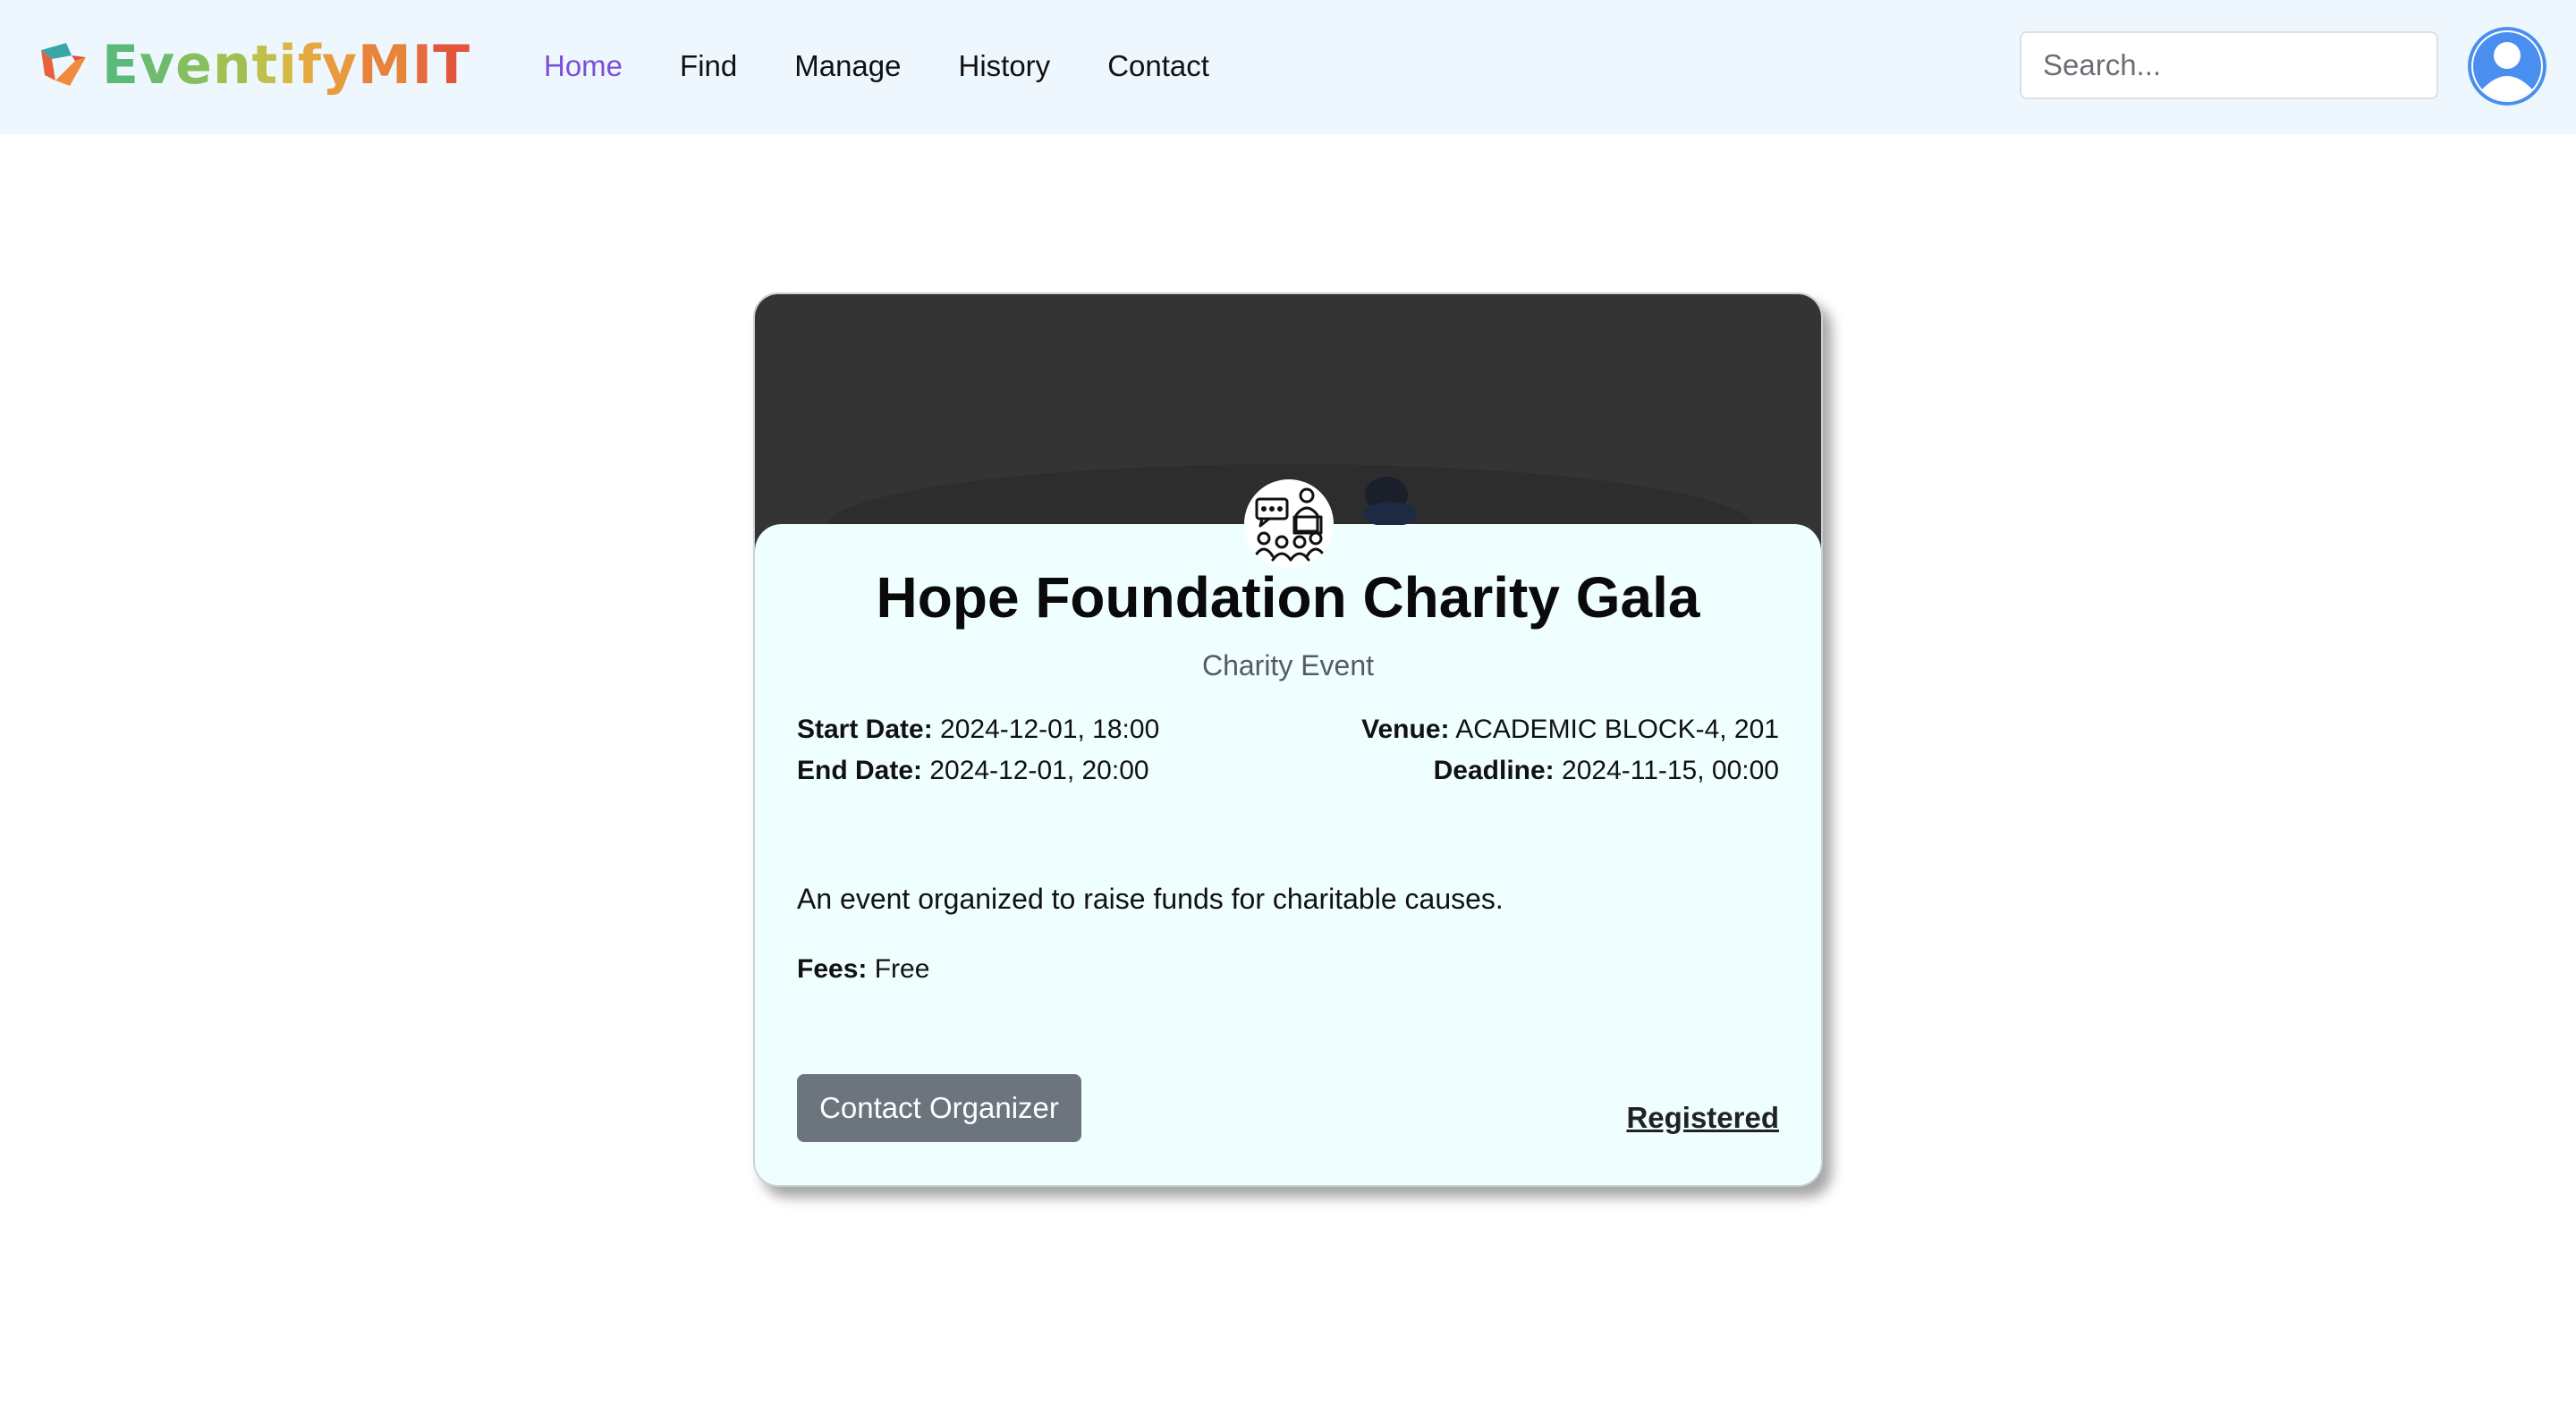  What do you see at coordinates (1494, 770) in the screenshot?
I see `deadline-label: Deadline:` at bounding box center [1494, 770].